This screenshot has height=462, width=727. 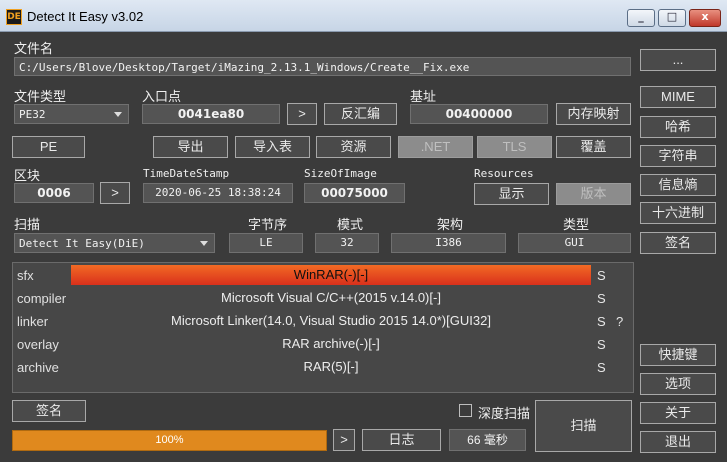 I want to click on maximize-button: □, so click(x=672, y=18).